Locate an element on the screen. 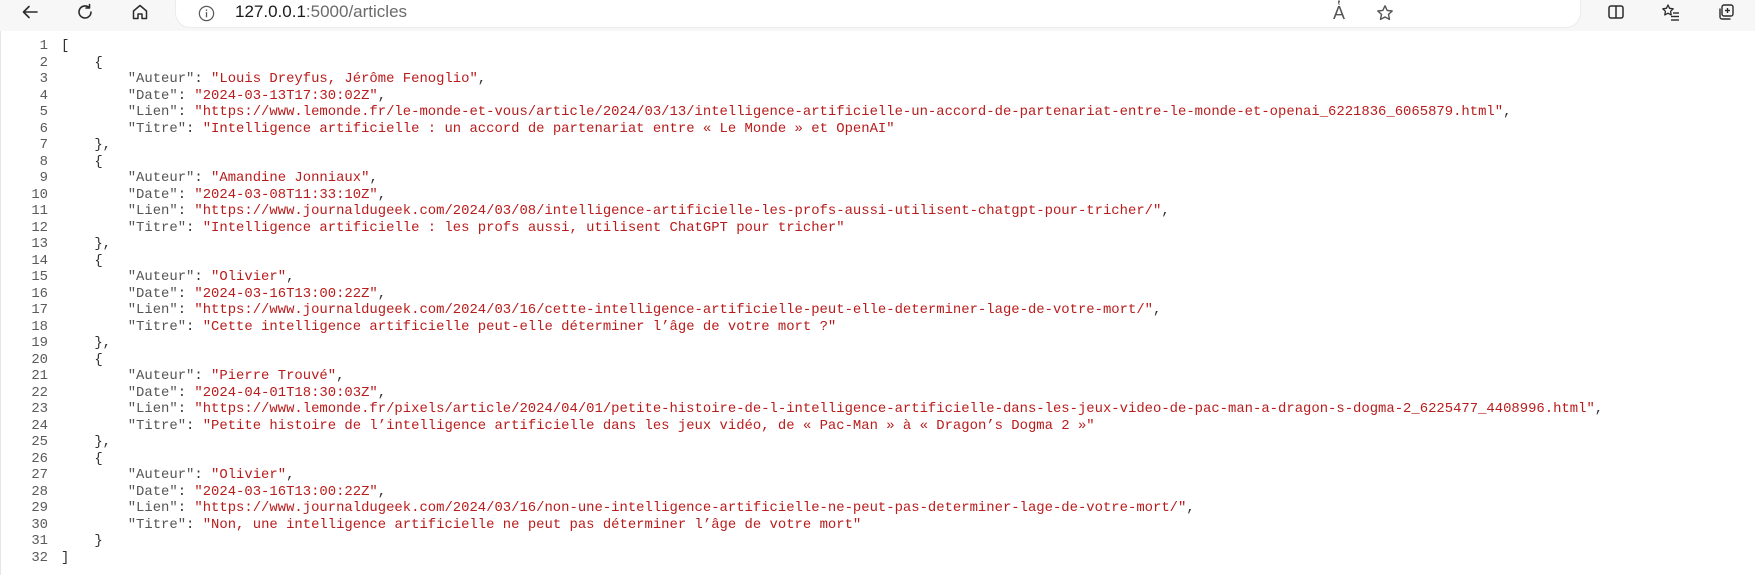 This screenshot has width=1755, height=575. read-aloud-button: A̔ is located at coordinates (1339, 13).